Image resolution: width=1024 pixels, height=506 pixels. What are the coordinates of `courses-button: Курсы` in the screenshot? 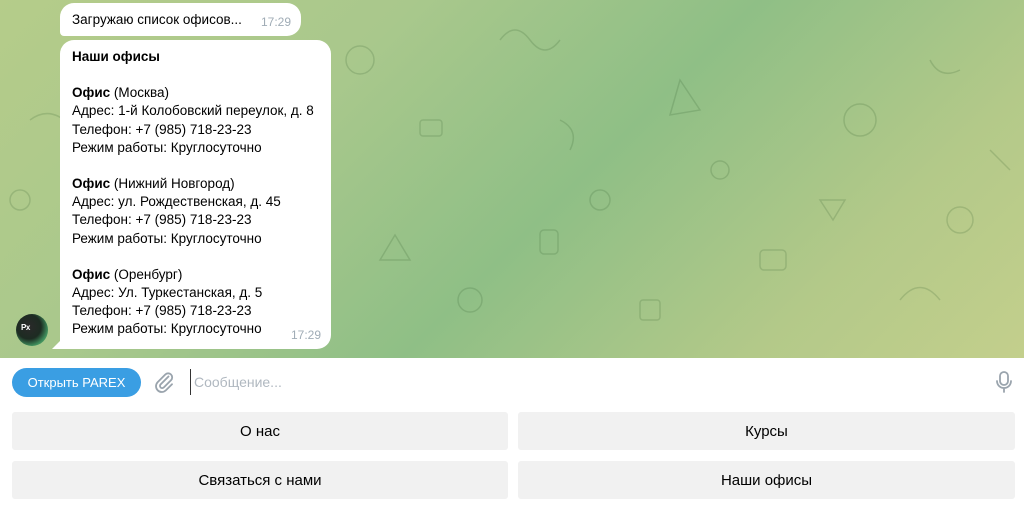 It's located at (766, 431).